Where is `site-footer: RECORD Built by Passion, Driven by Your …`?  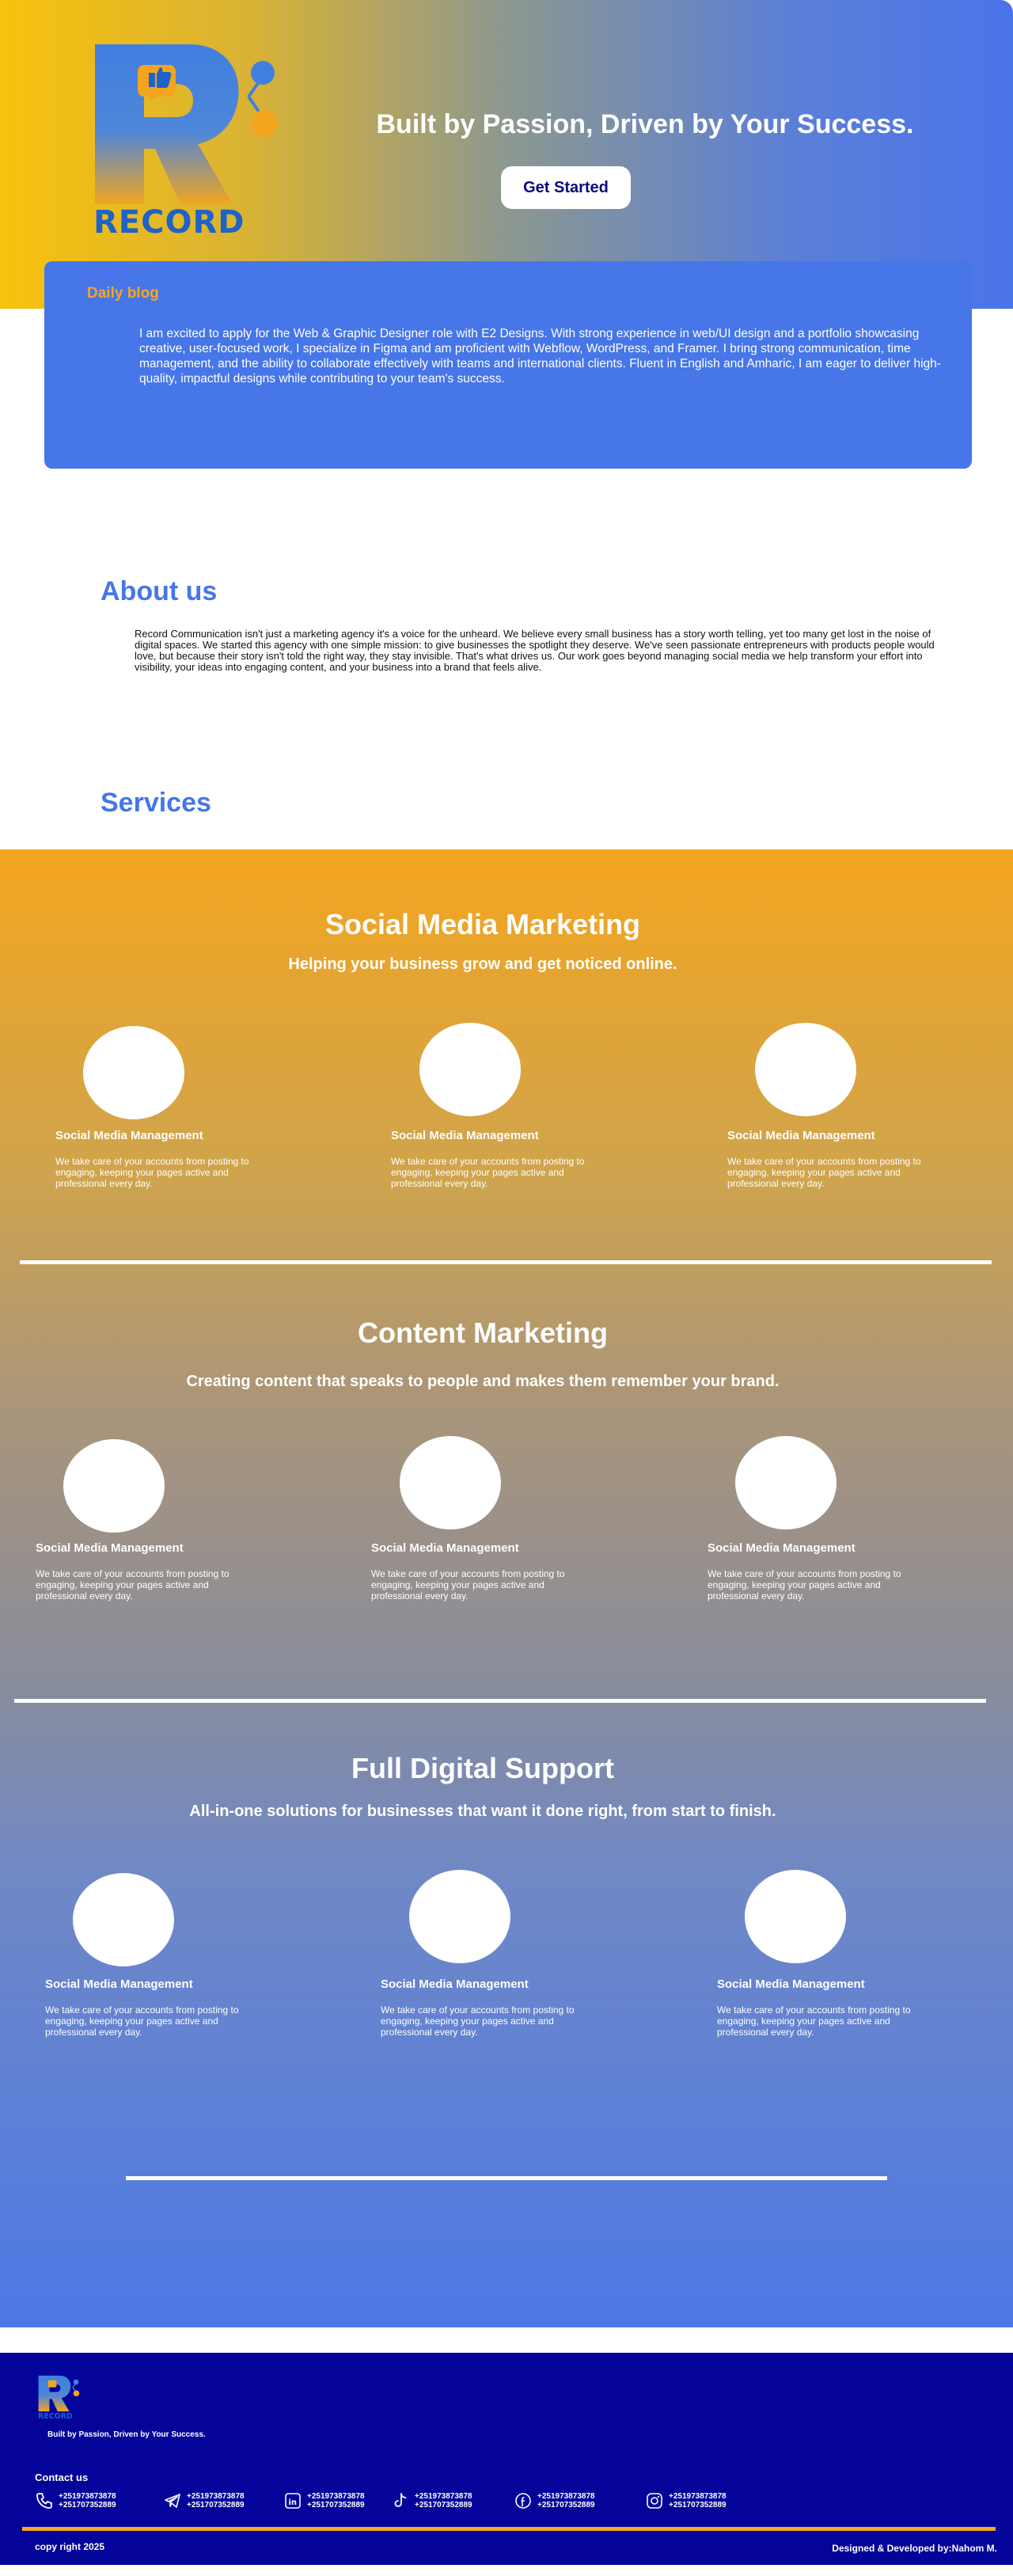
site-footer: RECORD Built by Passion, Driven by Your … is located at coordinates (506, 2459).